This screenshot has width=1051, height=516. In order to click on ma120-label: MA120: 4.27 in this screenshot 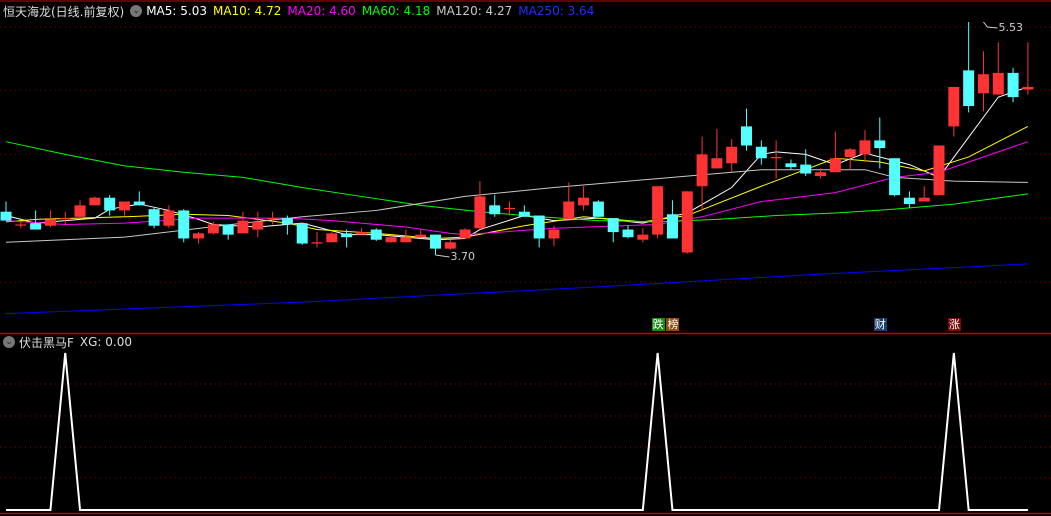, I will do `click(474, 11)`.